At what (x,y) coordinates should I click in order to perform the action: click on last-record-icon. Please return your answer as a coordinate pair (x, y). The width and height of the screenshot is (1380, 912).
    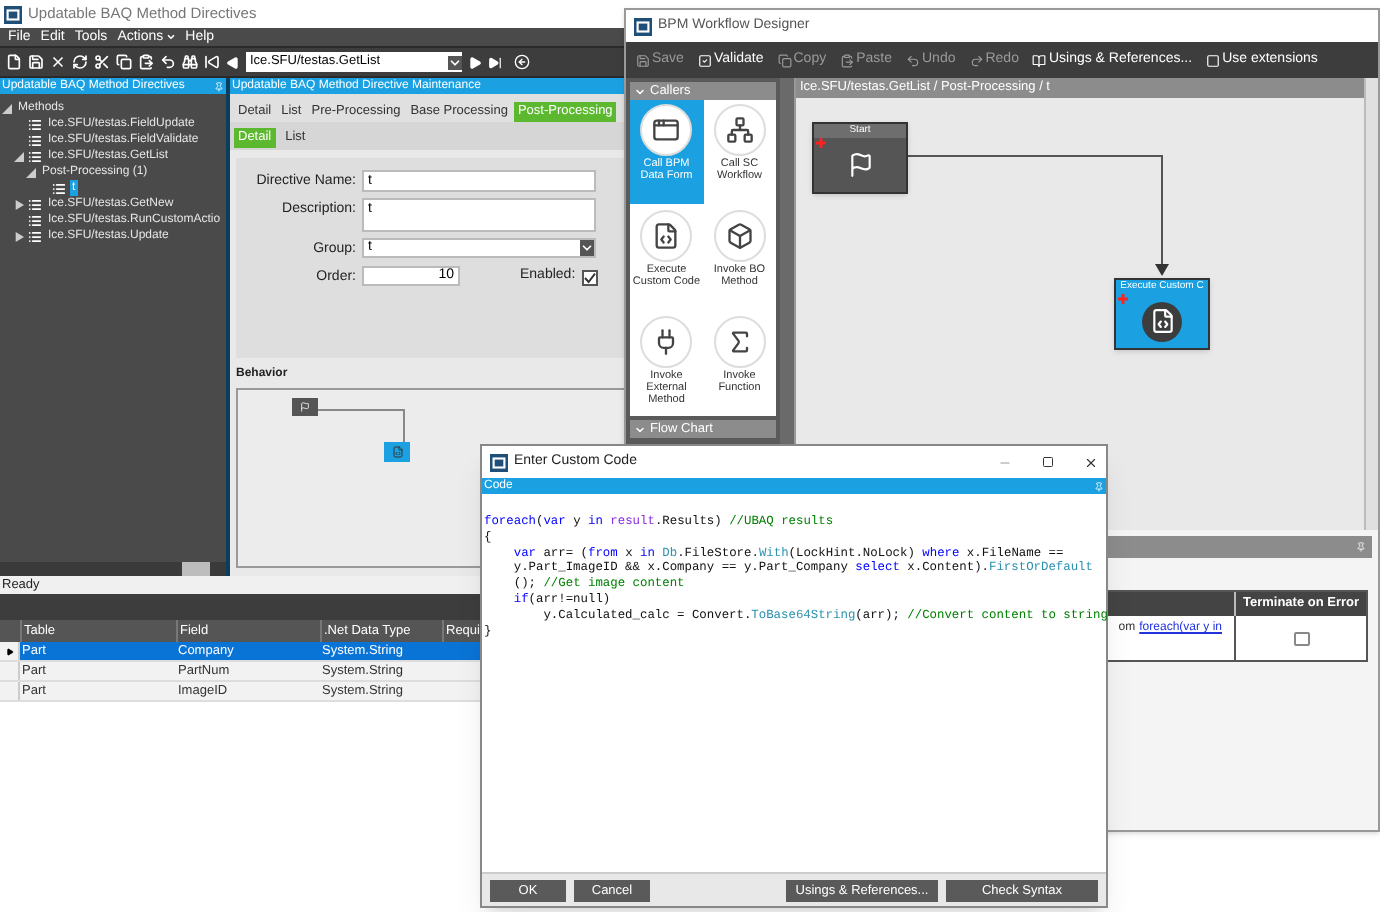
    Looking at the image, I should click on (495, 62).